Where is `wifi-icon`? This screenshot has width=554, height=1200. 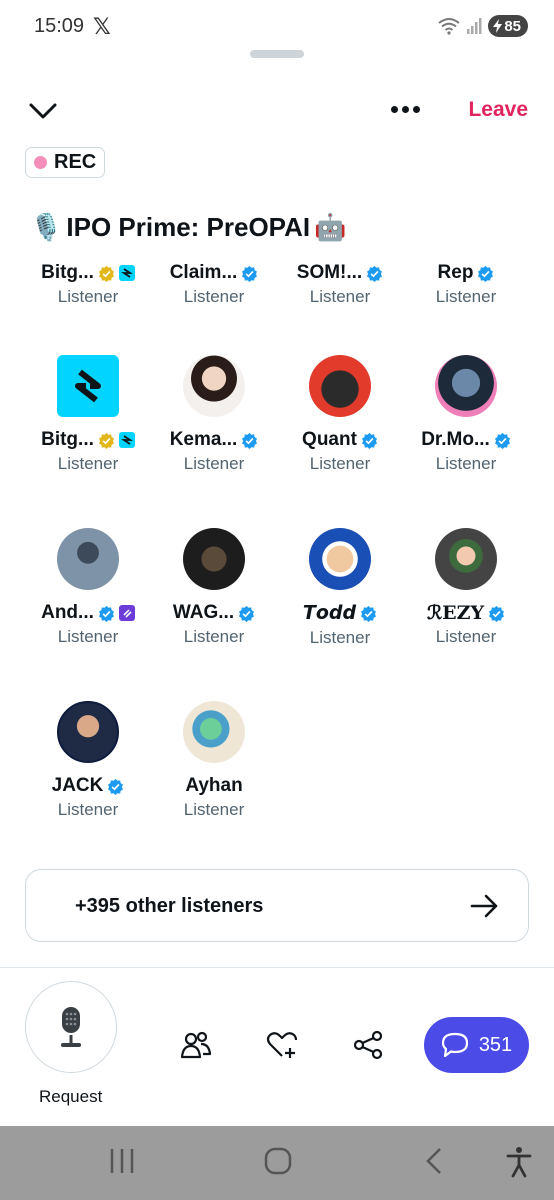 wifi-icon is located at coordinates (449, 26).